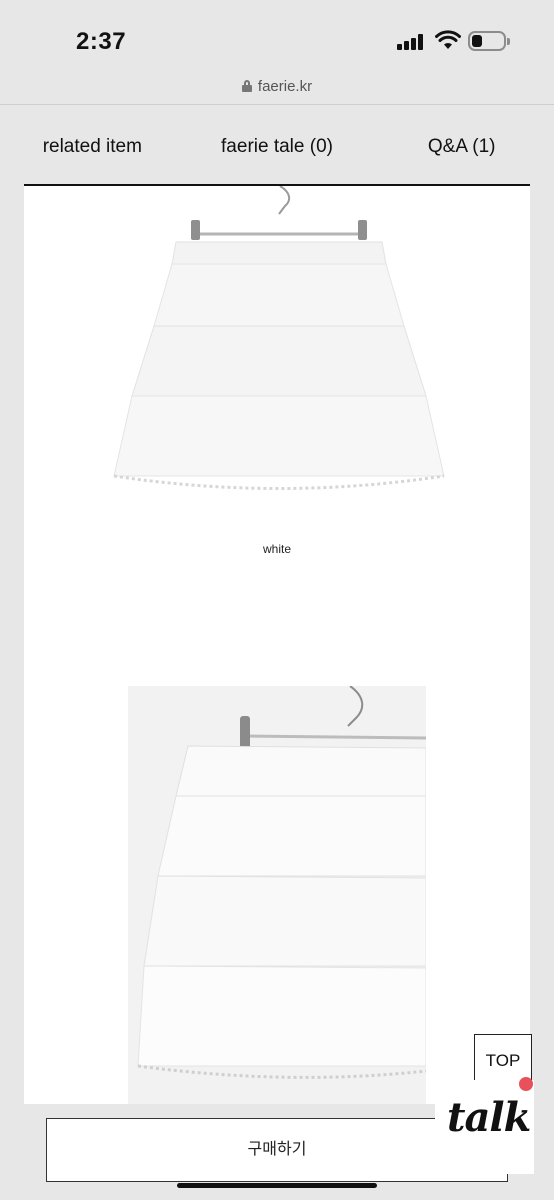  Describe the element at coordinates (411, 42) in the screenshot. I see `cellular-signal-icon` at that location.